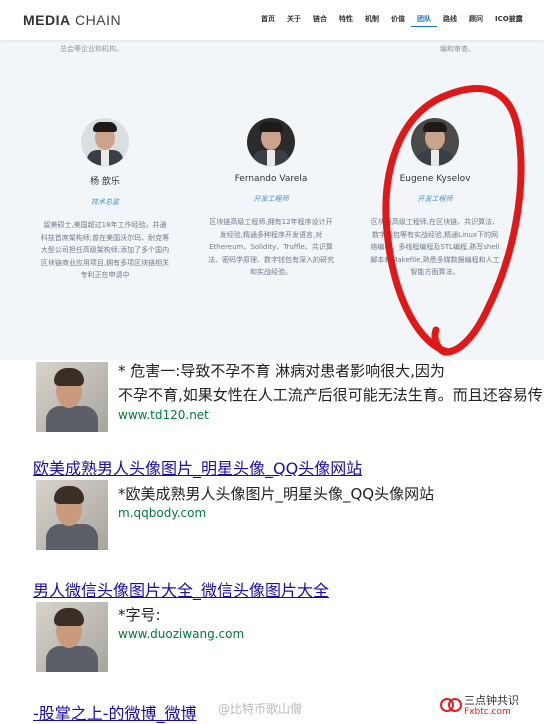 Image resolution: width=544 pixels, height=724 pixels. Describe the element at coordinates (346, 20) in the screenshot. I see `nav-features: 特性` at that location.